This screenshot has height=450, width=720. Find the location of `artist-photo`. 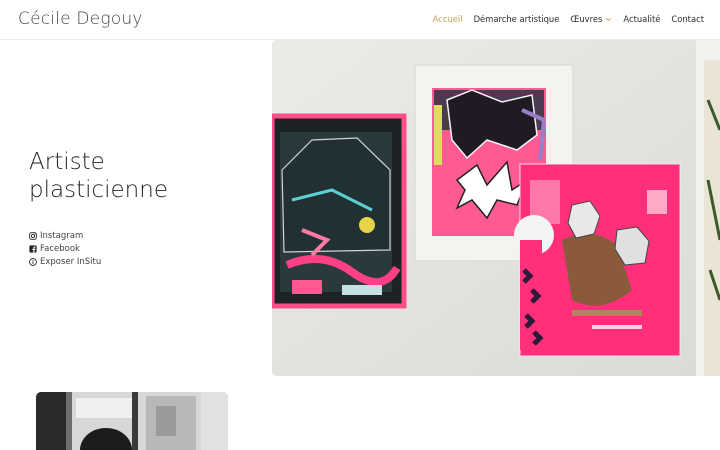

artist-photo is located at coordinates (132, 421).